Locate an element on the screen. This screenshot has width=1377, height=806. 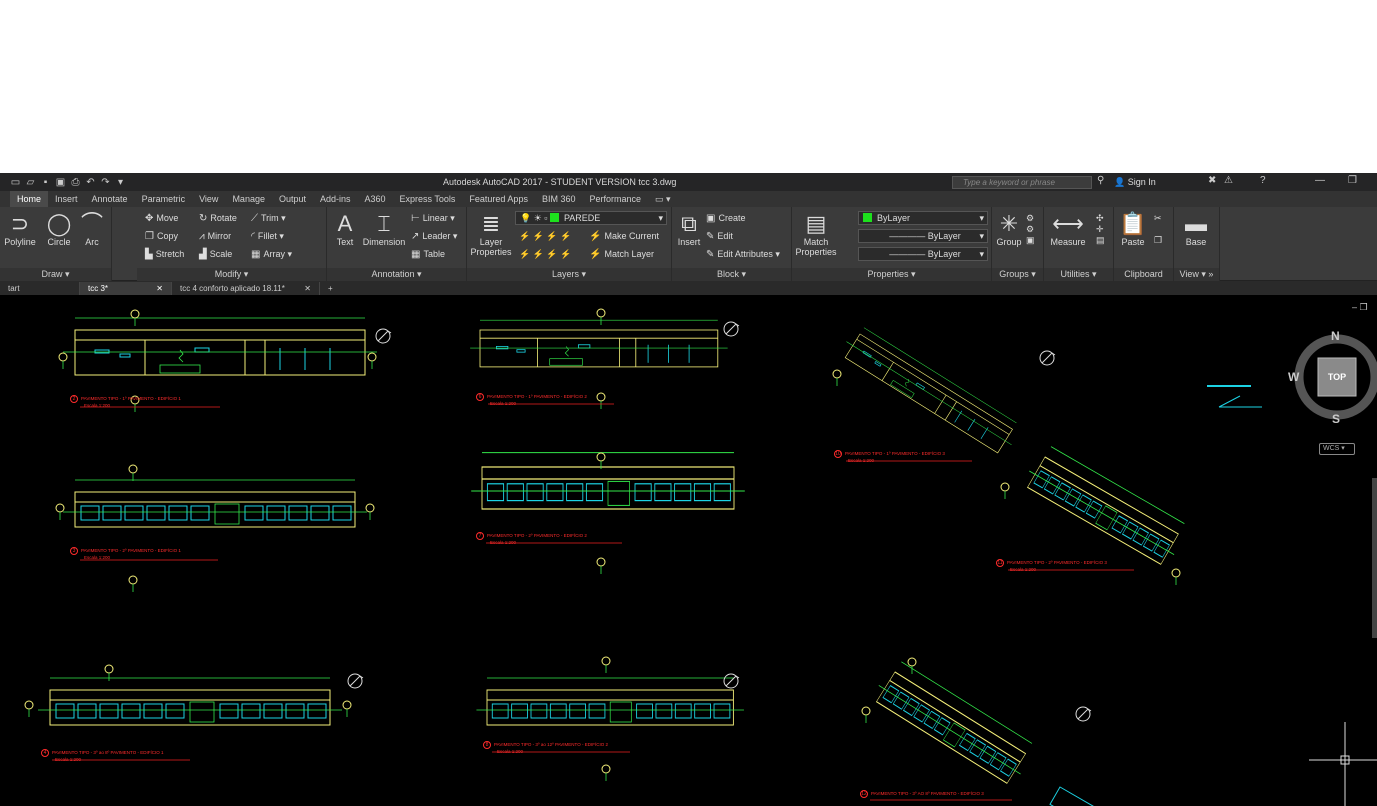
layer-properties-button: ≣ Layer Properties is located at coordinates (491, 234).